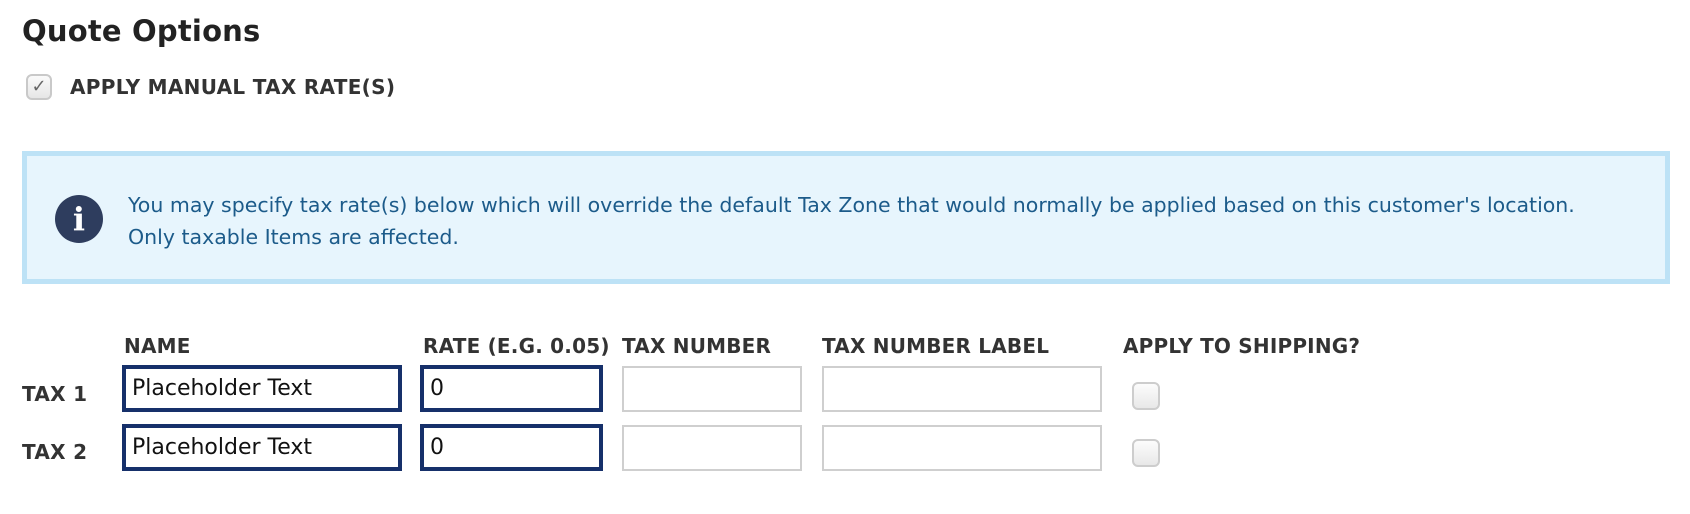  What do you see at coordinates (511, 447) in the screenshot?
I see `tax-2-rate-input` at bounding box center [511, 447].